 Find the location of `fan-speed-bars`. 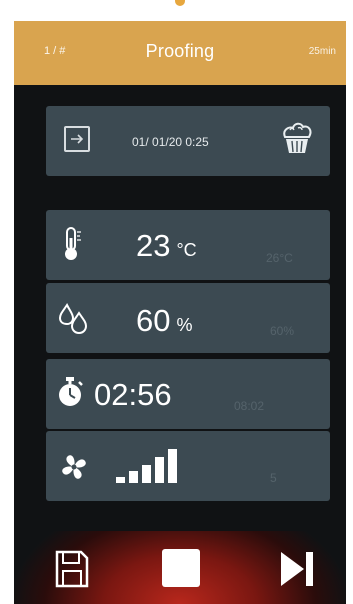

fan-speed-bars is located at coordinates (146, 466).